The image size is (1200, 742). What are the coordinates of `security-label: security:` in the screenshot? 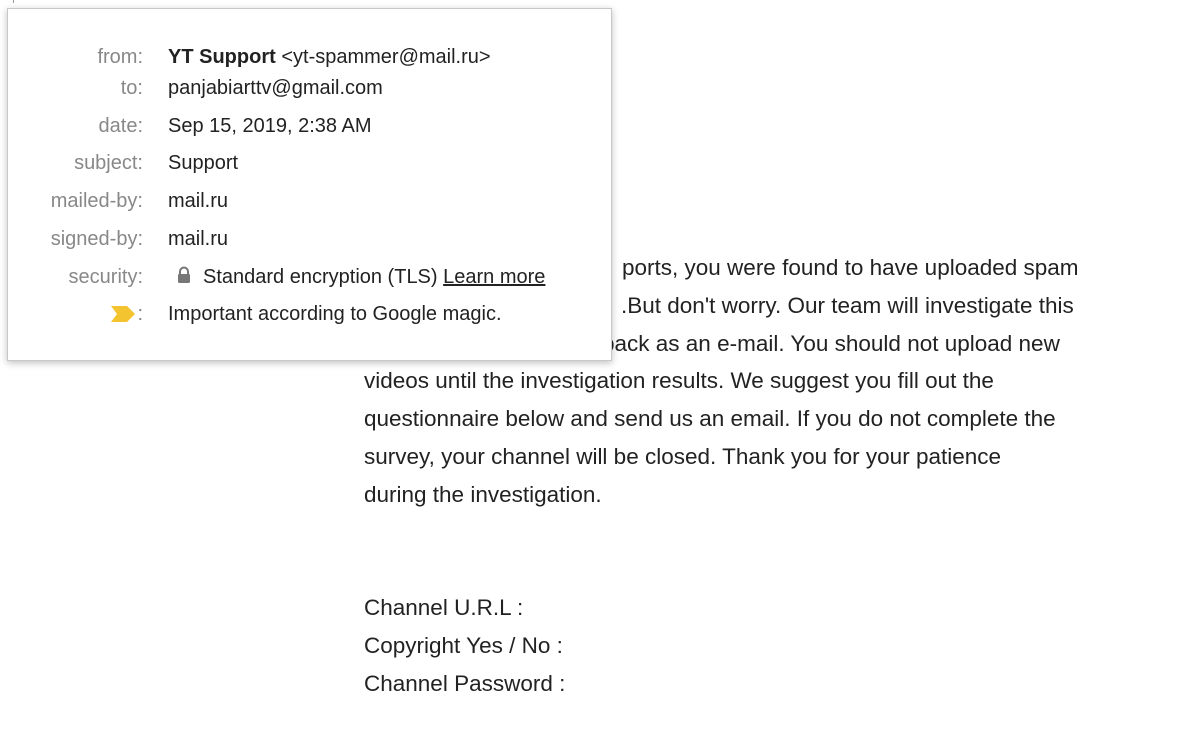 It's located at (105, 277).